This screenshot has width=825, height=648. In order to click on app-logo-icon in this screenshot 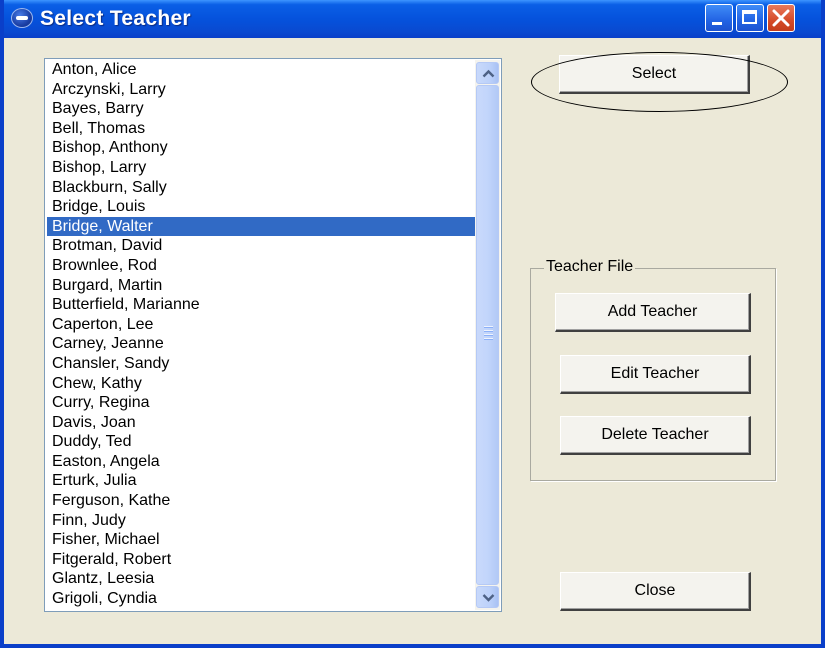, I will do `click(22, 18)`.